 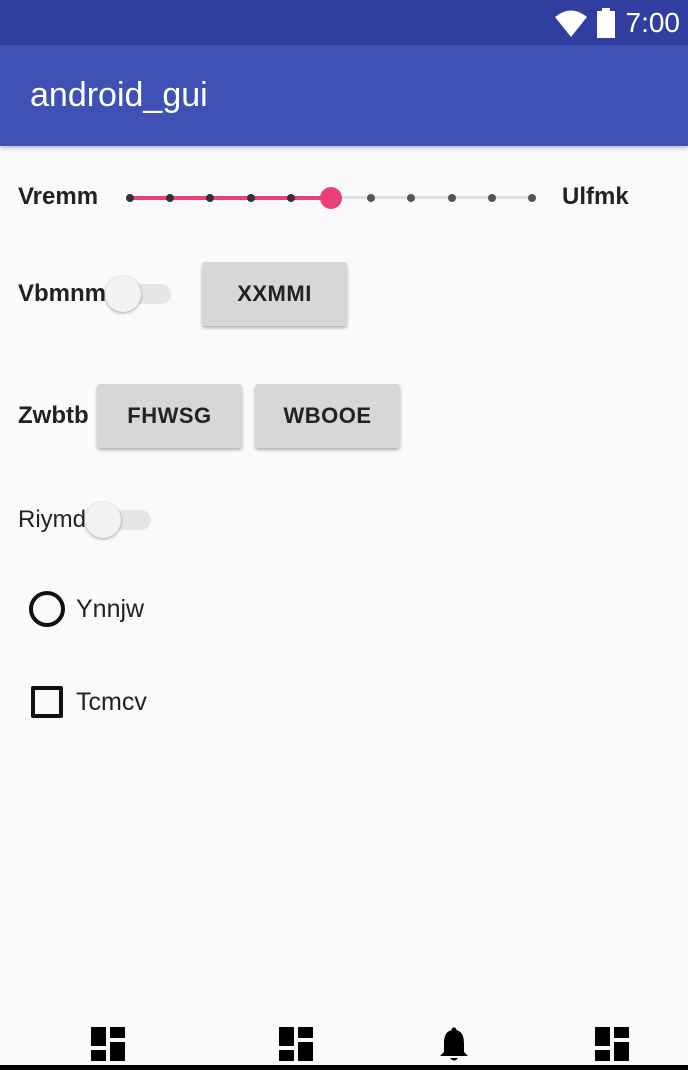 I want to click on wifi-icon, so click(x=570, y=23).